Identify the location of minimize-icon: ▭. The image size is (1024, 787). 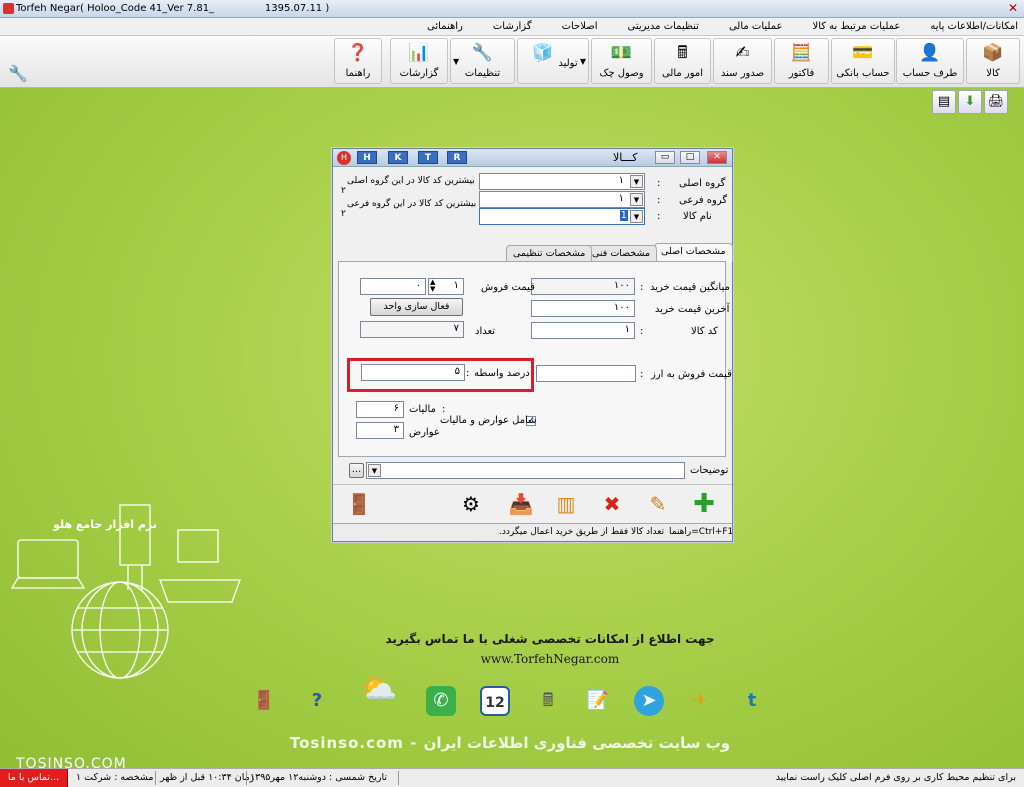
(665, 157).